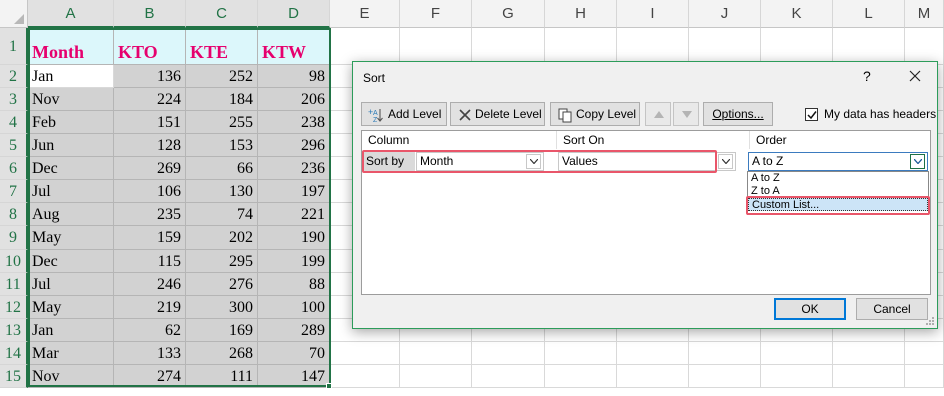 The width and height of the screenshot is (944, 396). Describe the element at coordinates (294, 46) in the screenshot. I see `header-cell: KTW` at that location.